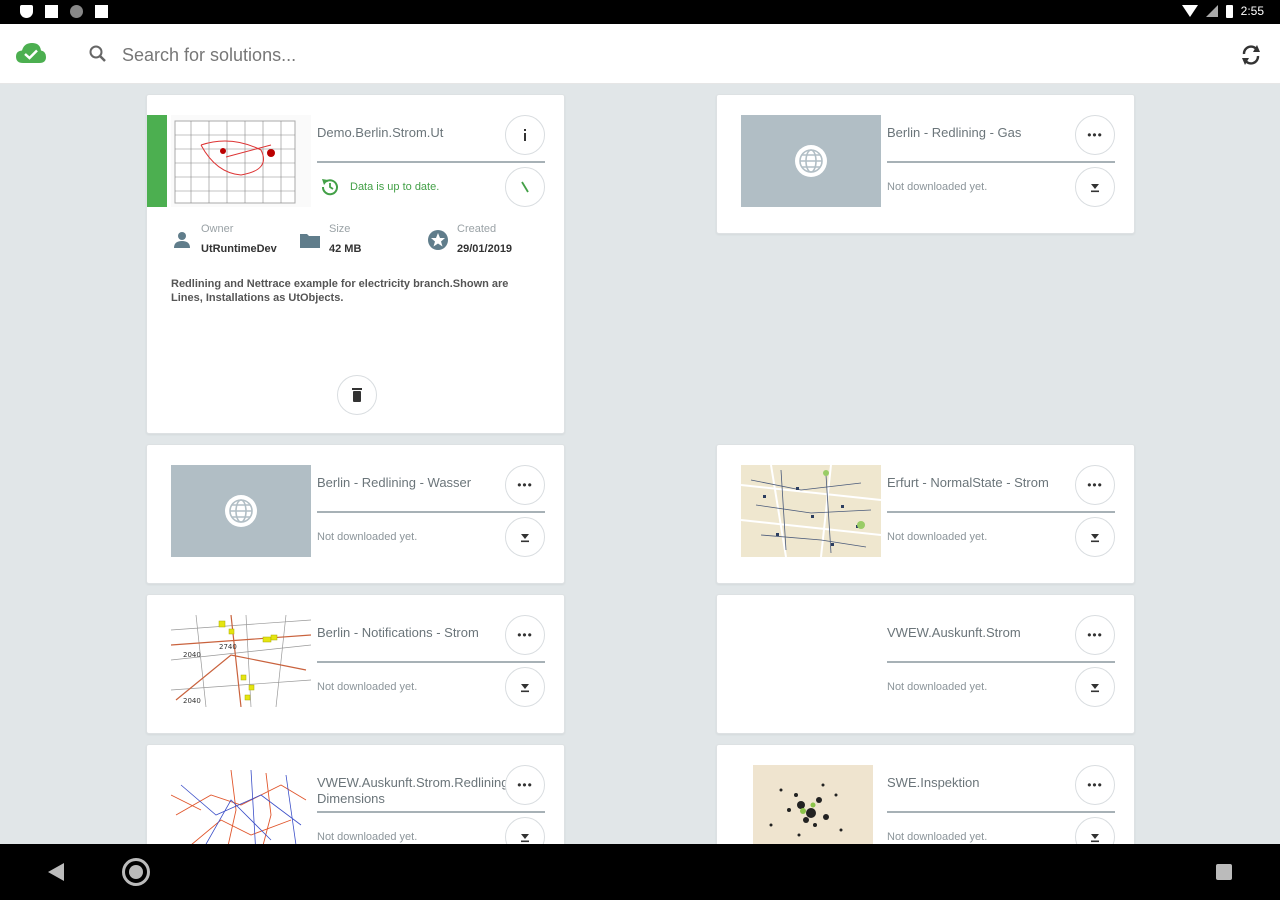  I want to click on map-thumbnail: 2040 2740 2040, so click(241, 661).